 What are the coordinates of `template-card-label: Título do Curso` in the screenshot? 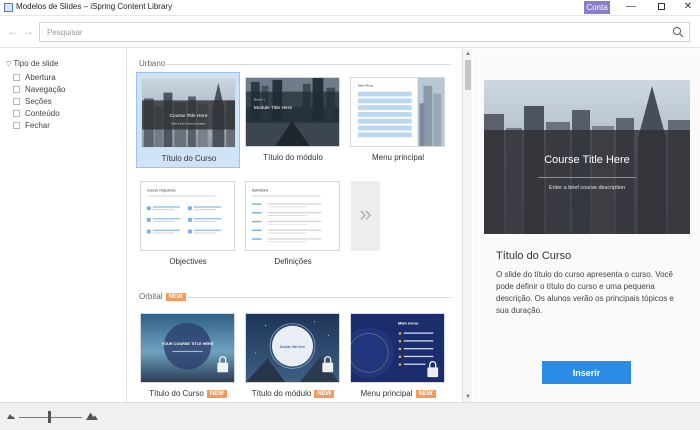 It's located at (189, 158).